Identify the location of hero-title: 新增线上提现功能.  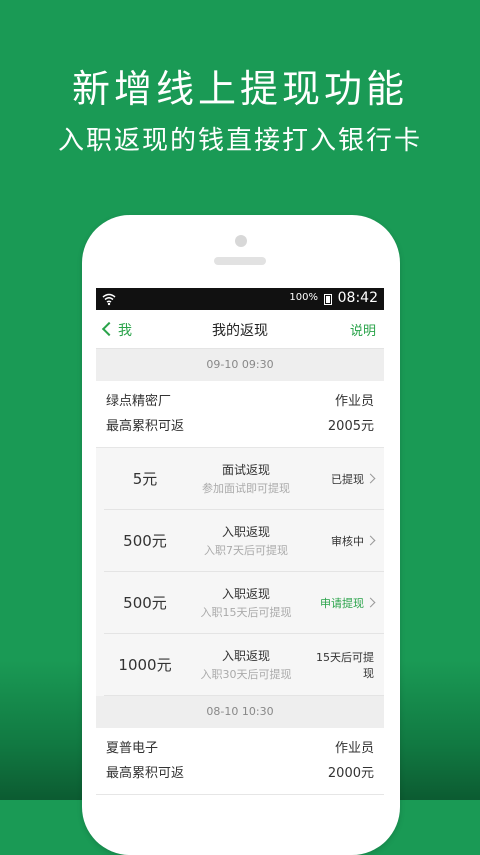
(239, 89).